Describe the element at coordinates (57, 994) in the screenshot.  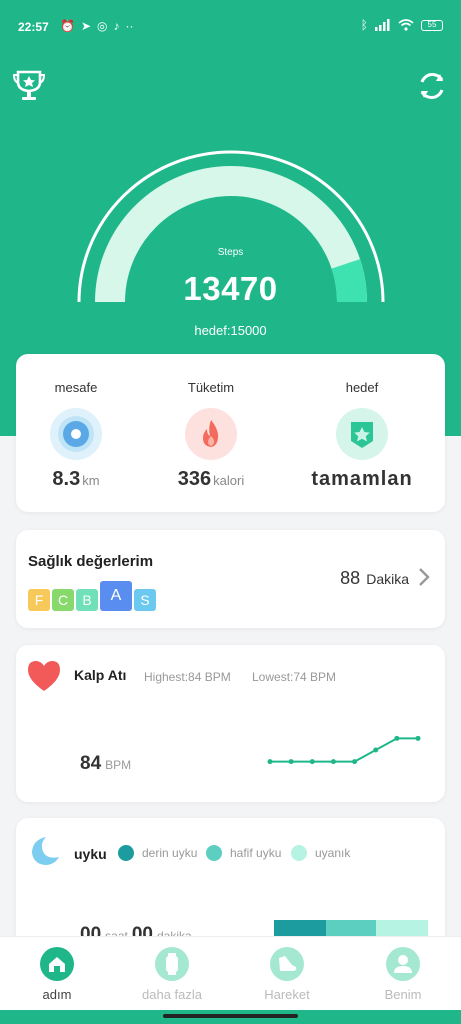
I see `tab-label: adım` at that location.